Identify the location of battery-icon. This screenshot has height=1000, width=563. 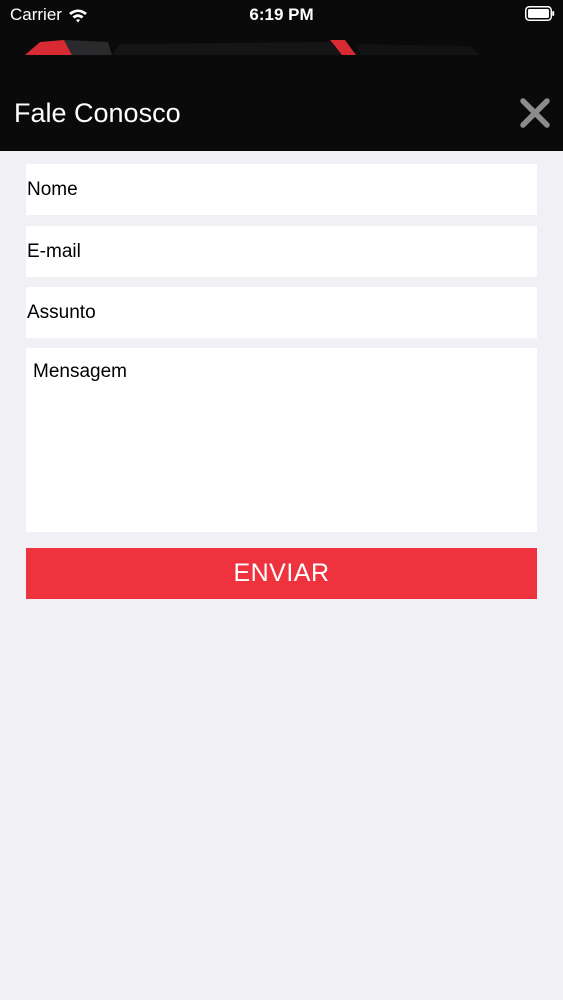
(540, 13).